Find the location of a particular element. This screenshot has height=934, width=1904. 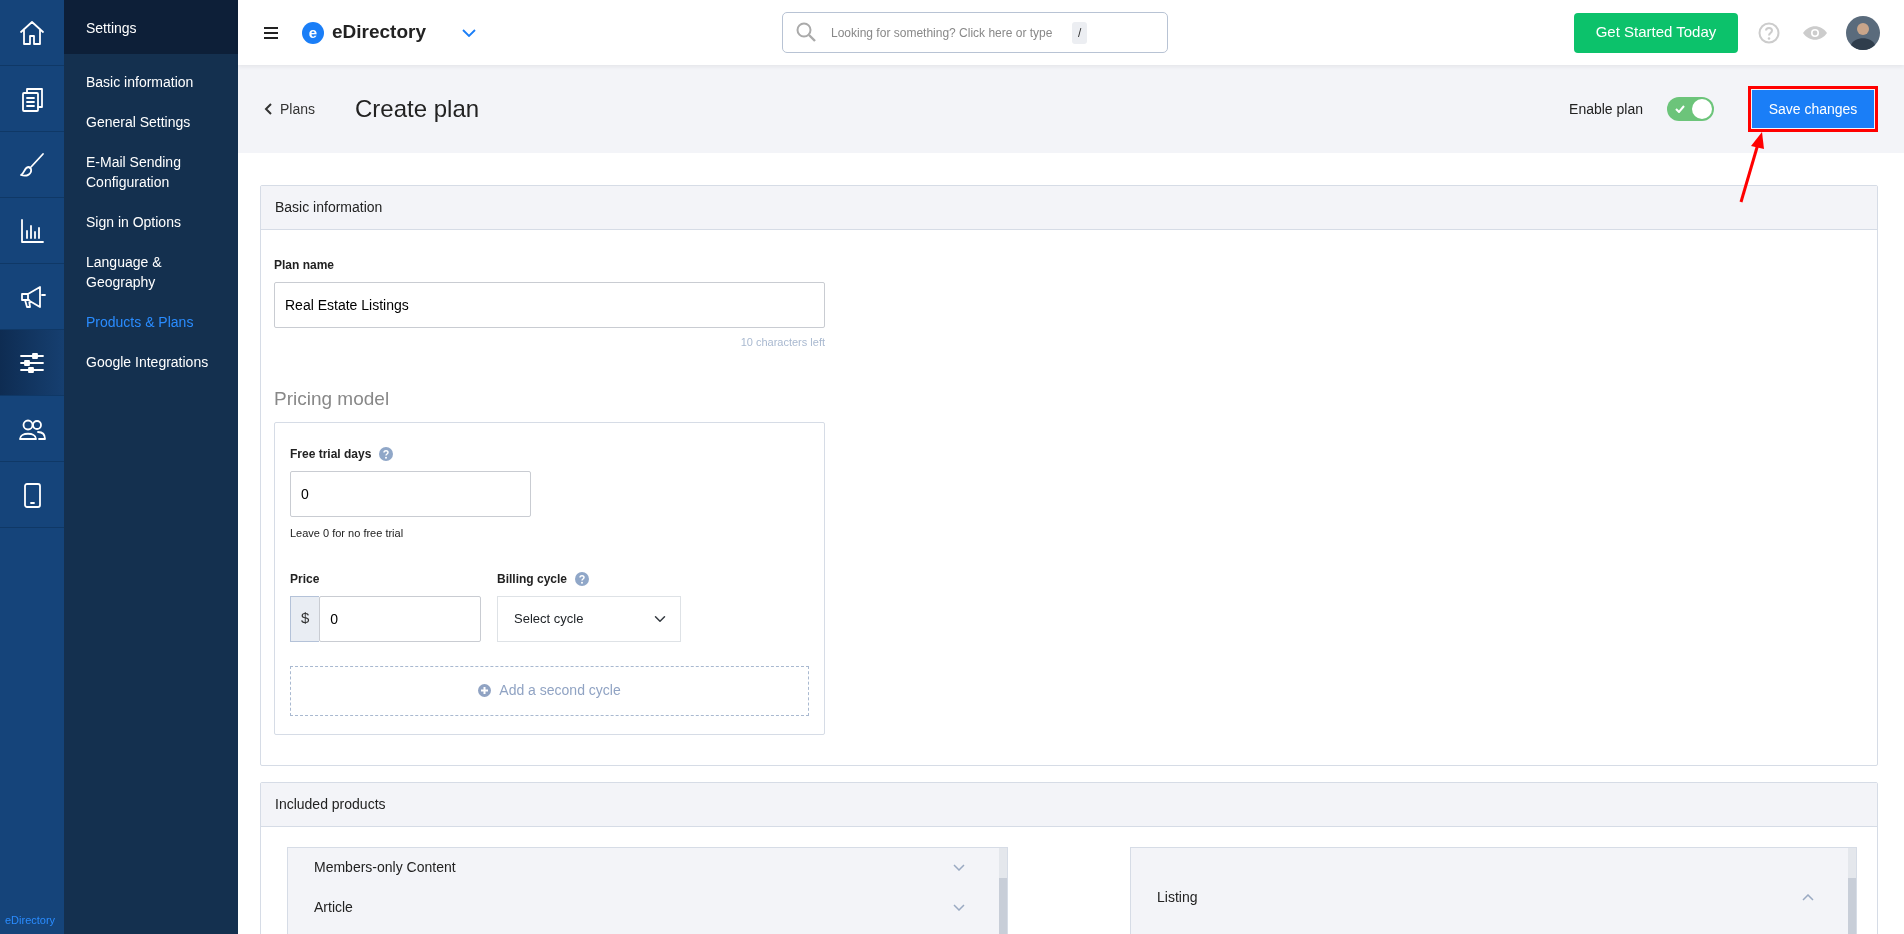

sidebar-item: Basic information is located at coordinates (151, 82).